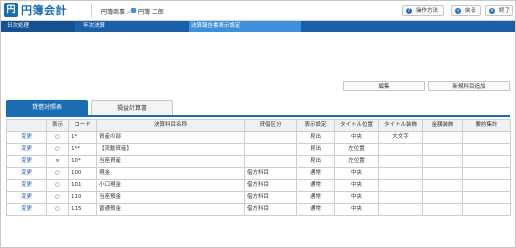 The image size is (516, 248). What do you see at coordinates (11, 10) in the screenshot?
I see `app-logo-icon: 円` at bounding box center [11, 10].